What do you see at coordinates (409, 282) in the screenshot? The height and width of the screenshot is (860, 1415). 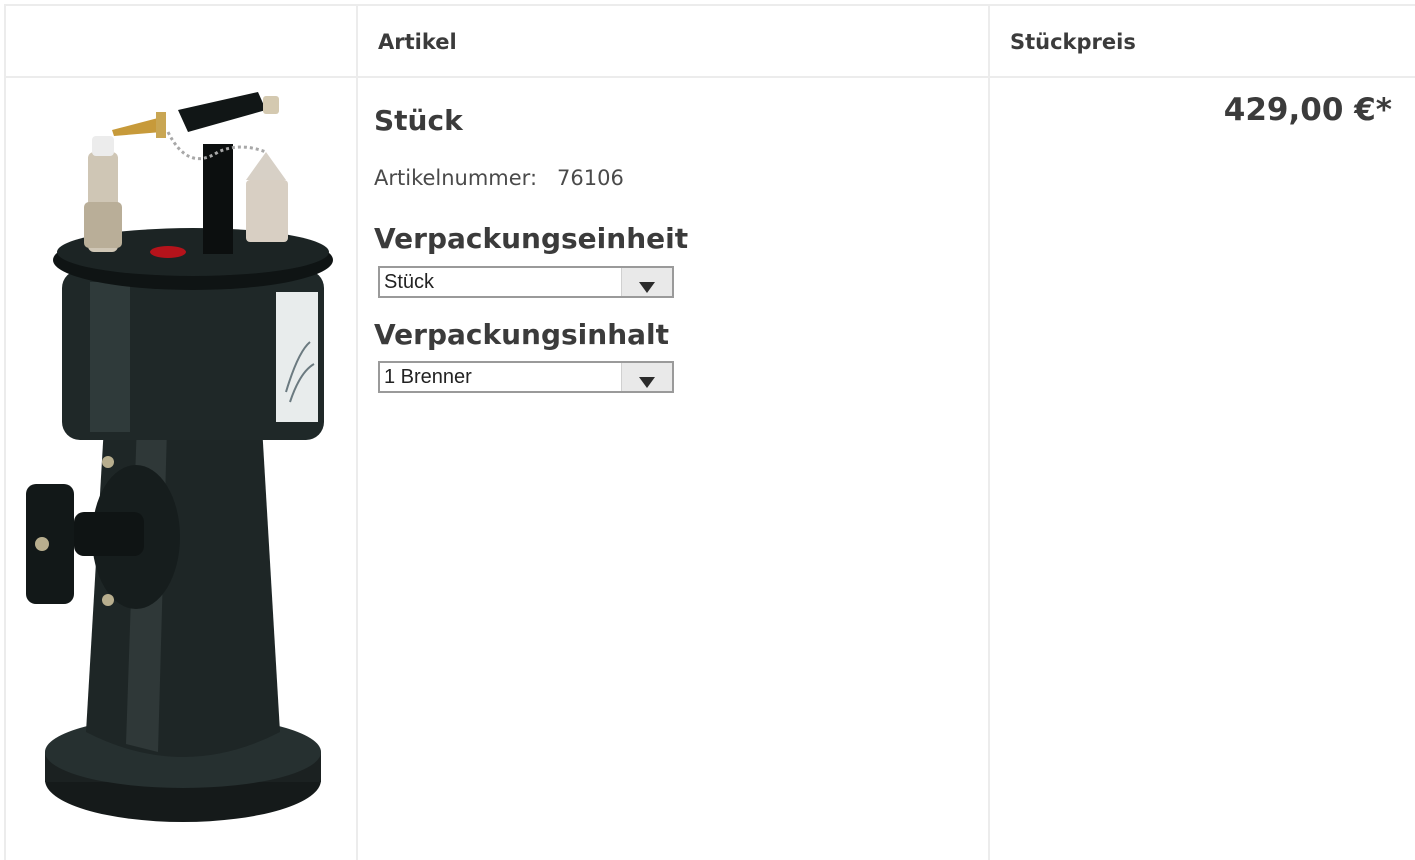 I see `packaging-unit-value: Stück` at bounding box center [409, 282].